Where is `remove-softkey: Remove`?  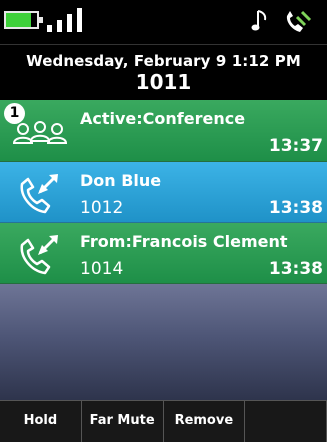 remove-softkey: Remove is located at coordinates (204, 421).